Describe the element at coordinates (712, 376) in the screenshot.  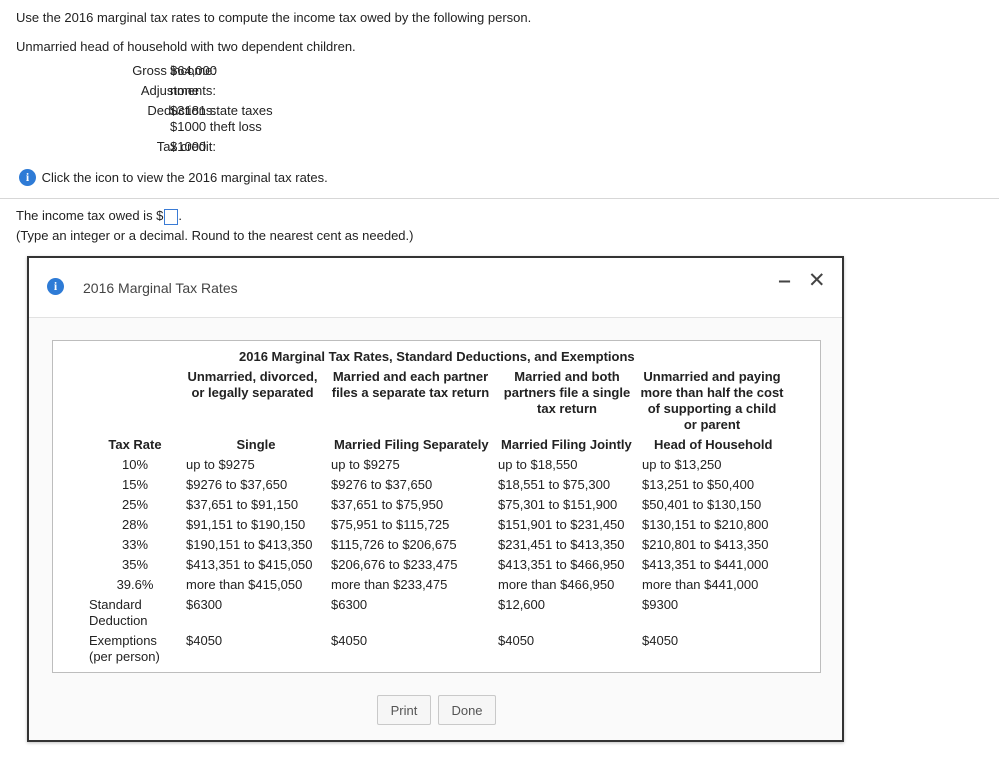
I see `group-header-hoh-1: Unmarried and paying` at that location.